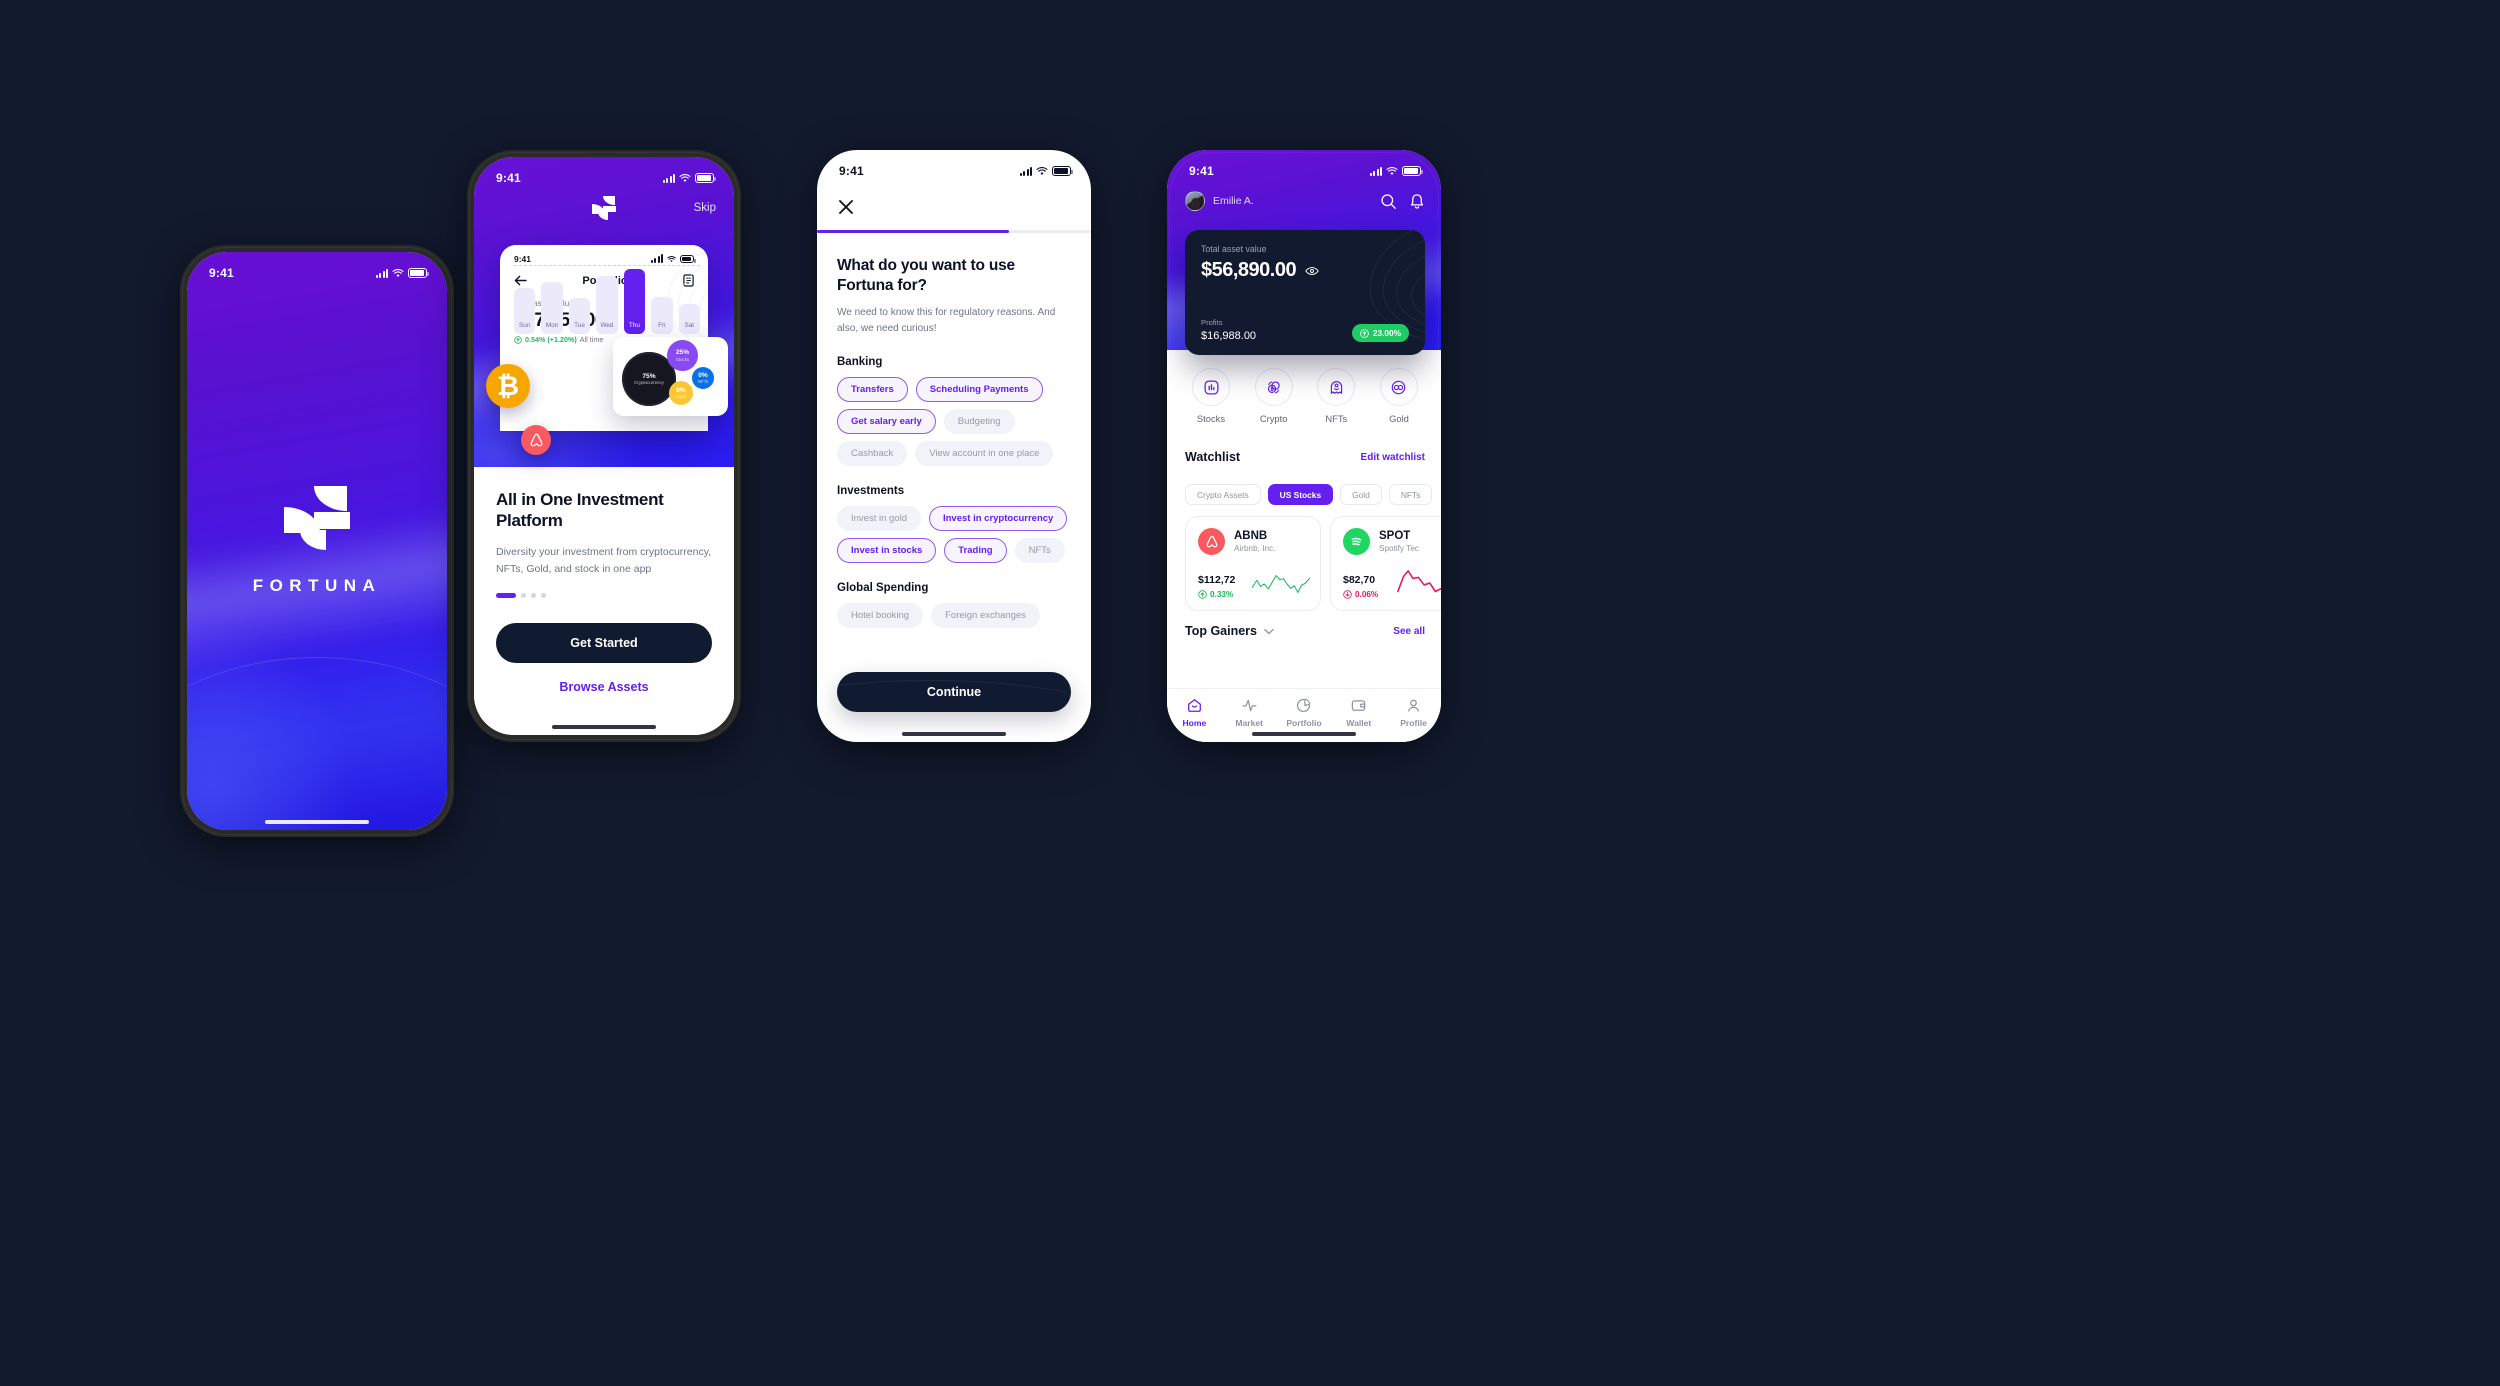  What do you see at coordinates (705, 208) in the screenshot?
I see `skip-button: Skip` at bounding box center [705, 208].